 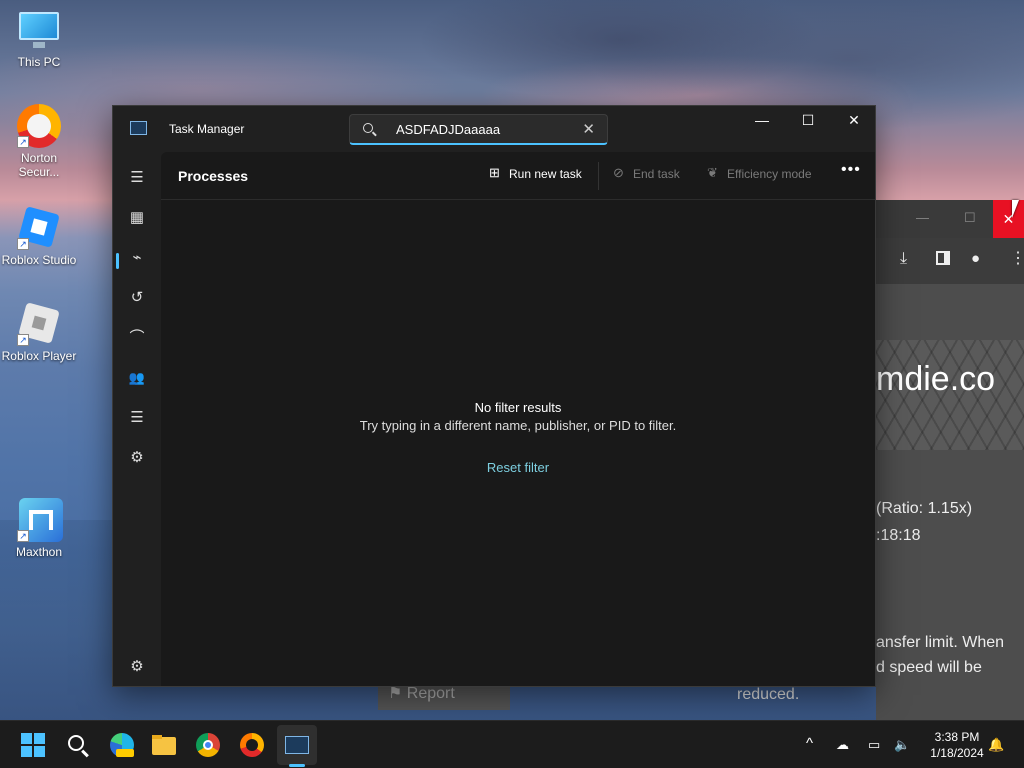 I want to click on limit-text-line-3: reduced., so click(x=768, y=694).